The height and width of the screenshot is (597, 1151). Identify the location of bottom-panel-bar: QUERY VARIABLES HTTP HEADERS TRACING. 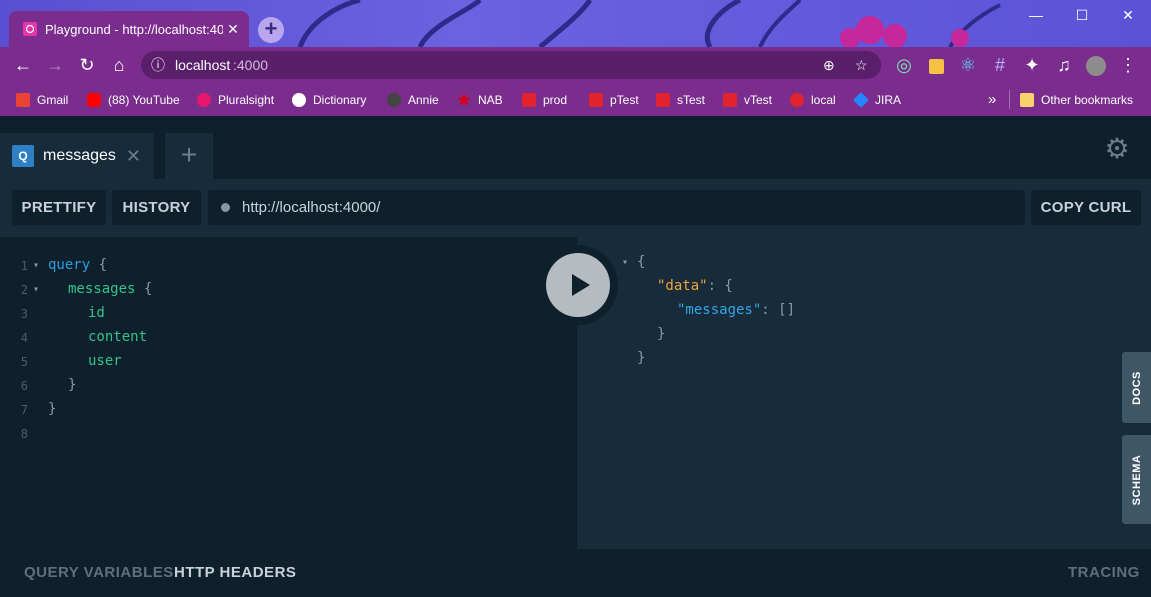
(575, 573).